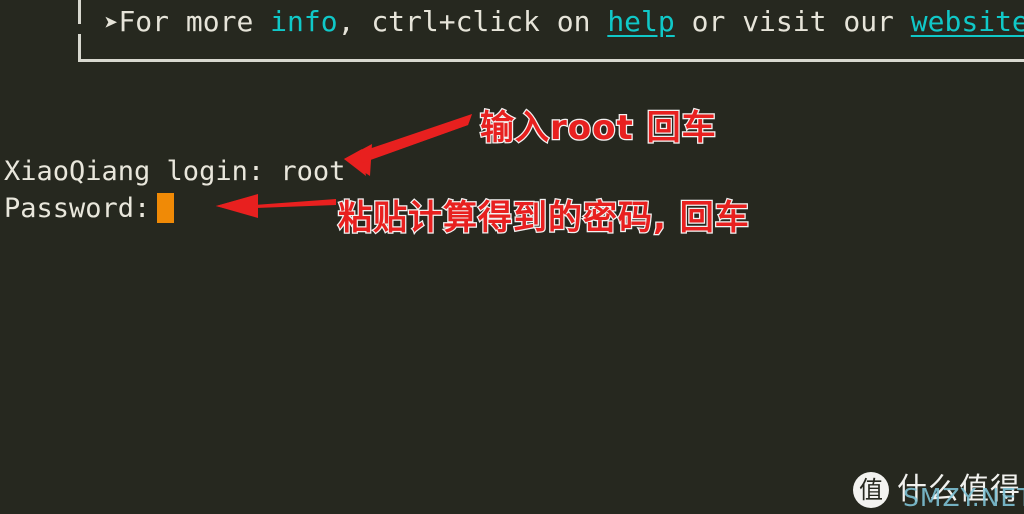 This screenshot has width=1024, height=514. What do you see at coordinates (640, 21) in the screenshot?
I see `help-link: help` at bounding box center [640, 21].